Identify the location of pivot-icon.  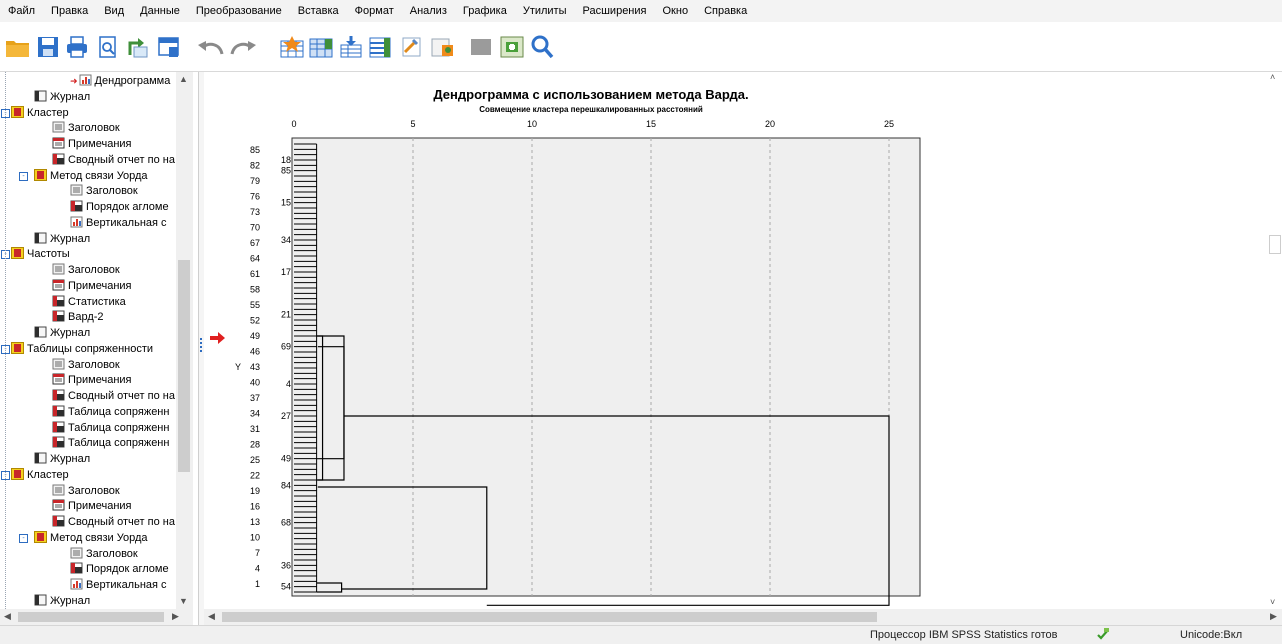
(443, 47).